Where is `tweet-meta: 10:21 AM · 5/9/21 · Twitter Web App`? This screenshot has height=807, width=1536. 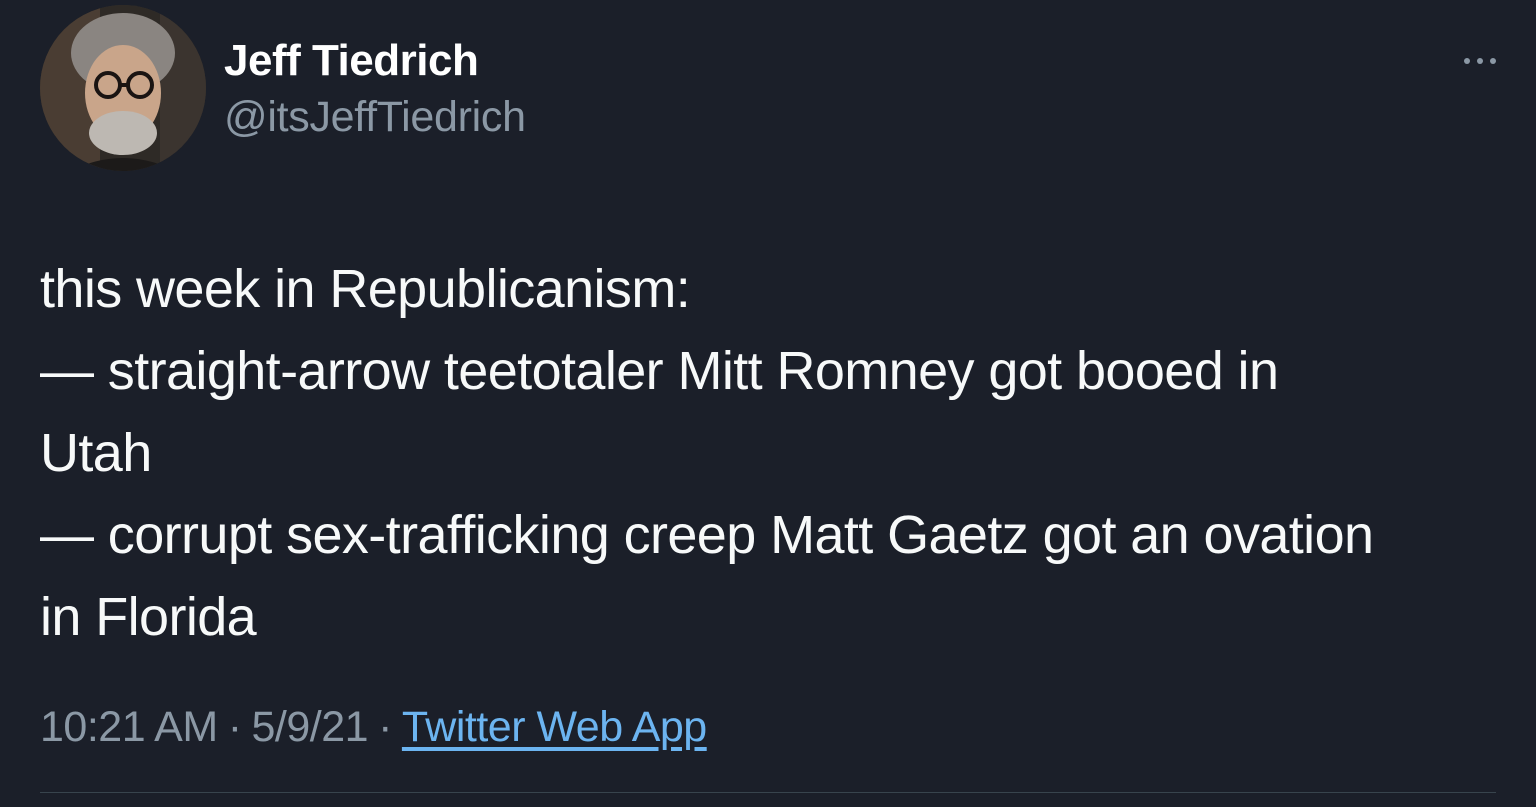
tweet-meta: 10:21 AM · 5/9/21 · Twitter Web App is located at coordinates (373, 727).